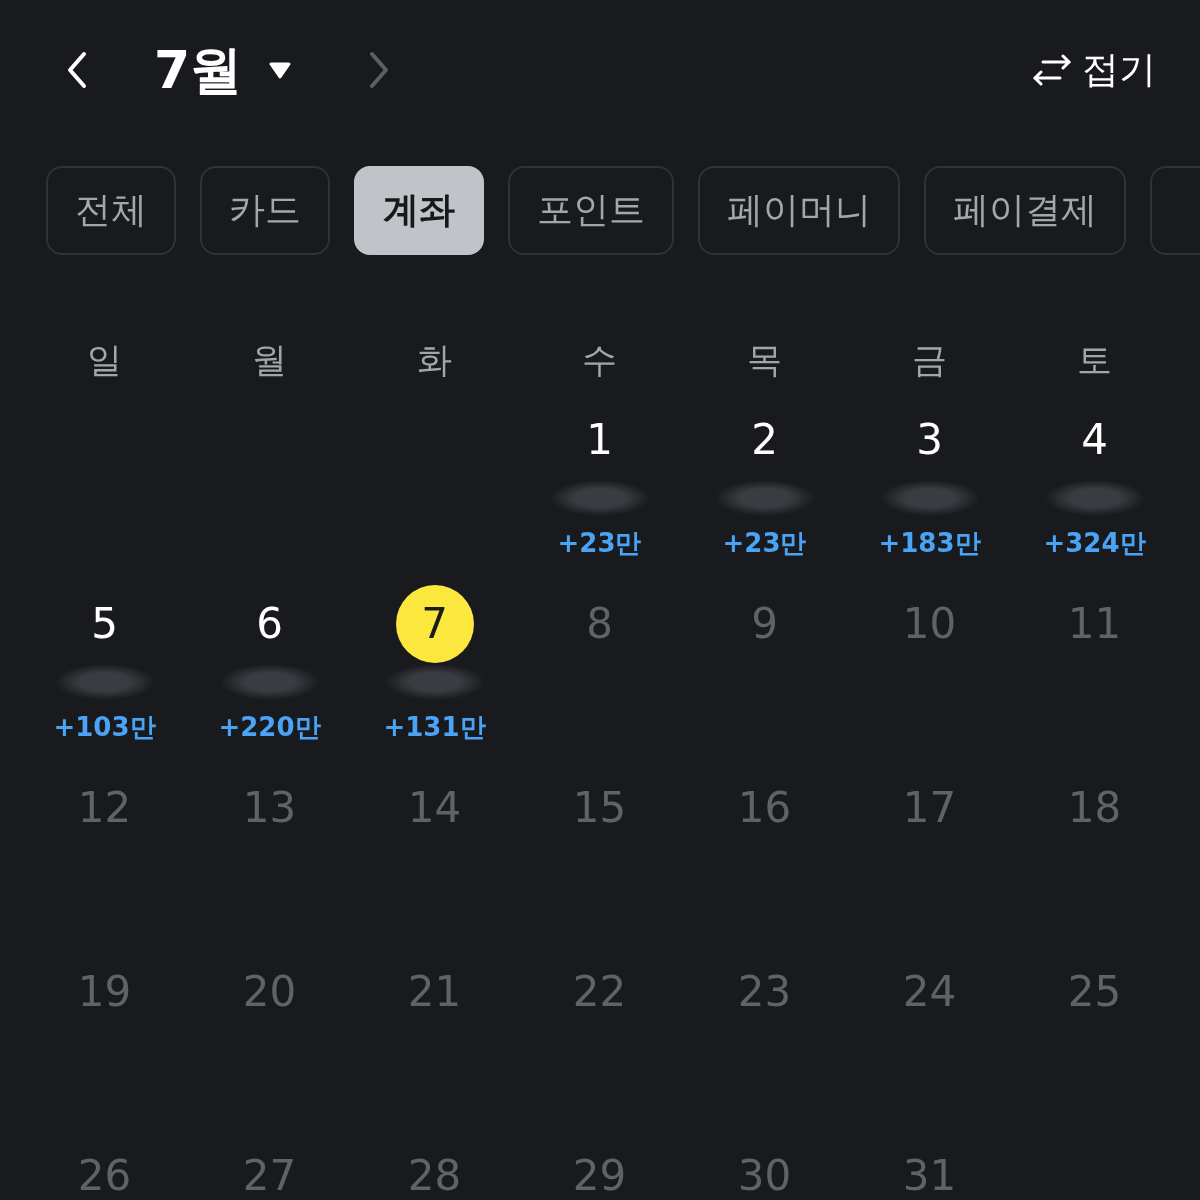 Image resolution: width=1200 pixels, height=1200 pixels. I want to click on month-selector: 7월, so click(223, 70).